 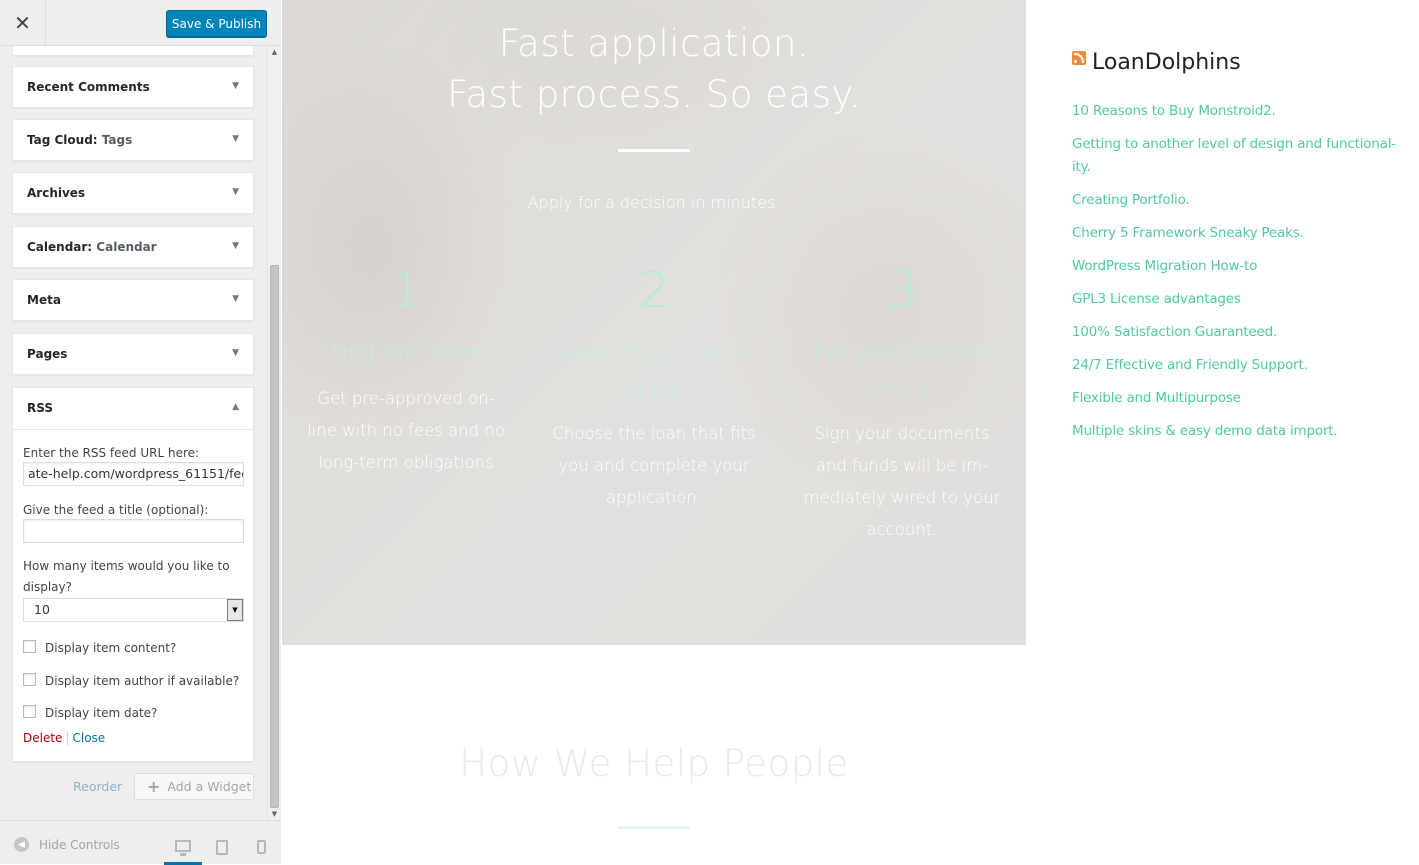 What do you see at coordinates (1237, 266) in the screenshot?
I see `rss-link: WordPress Migration How-to` at bounding box center [1237, 266].